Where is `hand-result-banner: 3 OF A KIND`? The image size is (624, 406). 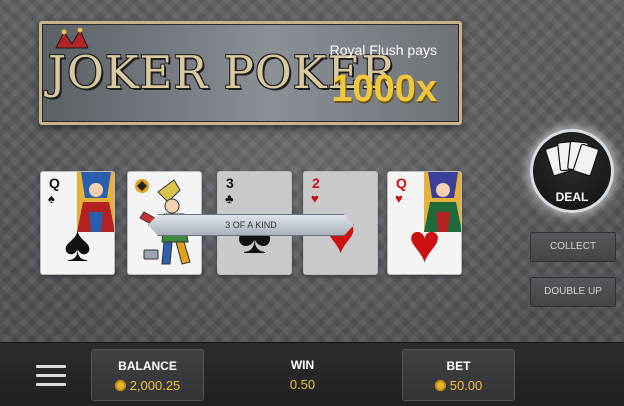 hand-result-banner: 3 OF A KIND is located at coordinates (251, 225).